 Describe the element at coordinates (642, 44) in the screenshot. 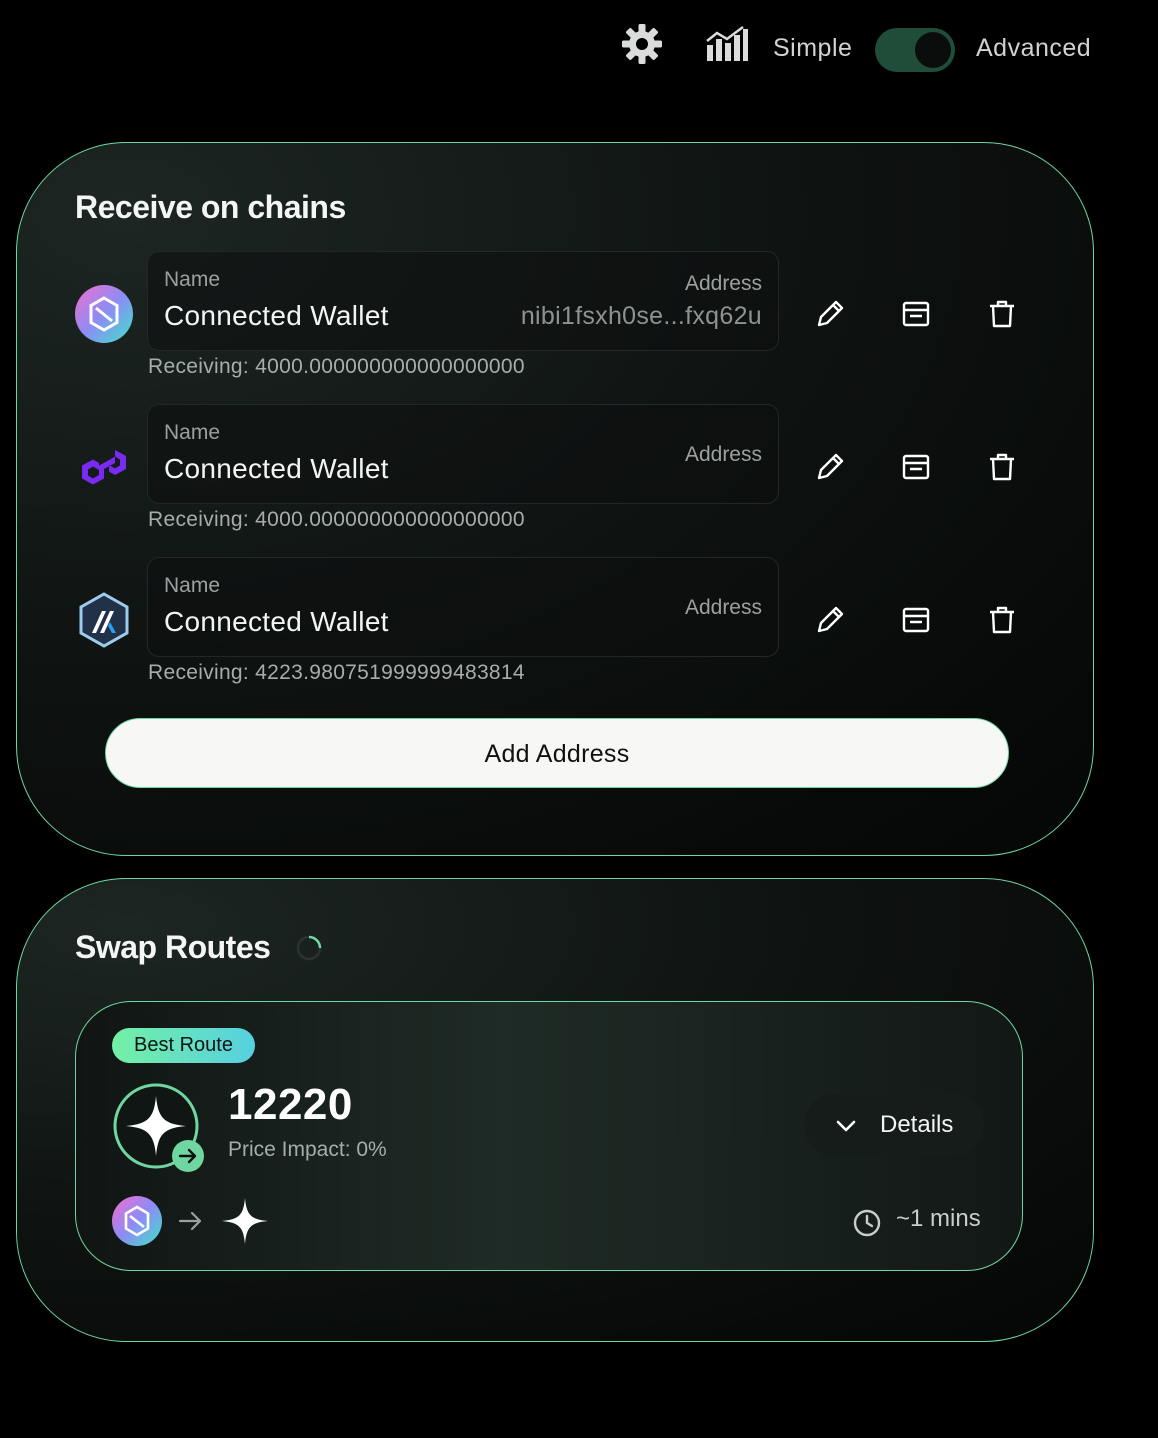

I see `gear-icon` at that location.